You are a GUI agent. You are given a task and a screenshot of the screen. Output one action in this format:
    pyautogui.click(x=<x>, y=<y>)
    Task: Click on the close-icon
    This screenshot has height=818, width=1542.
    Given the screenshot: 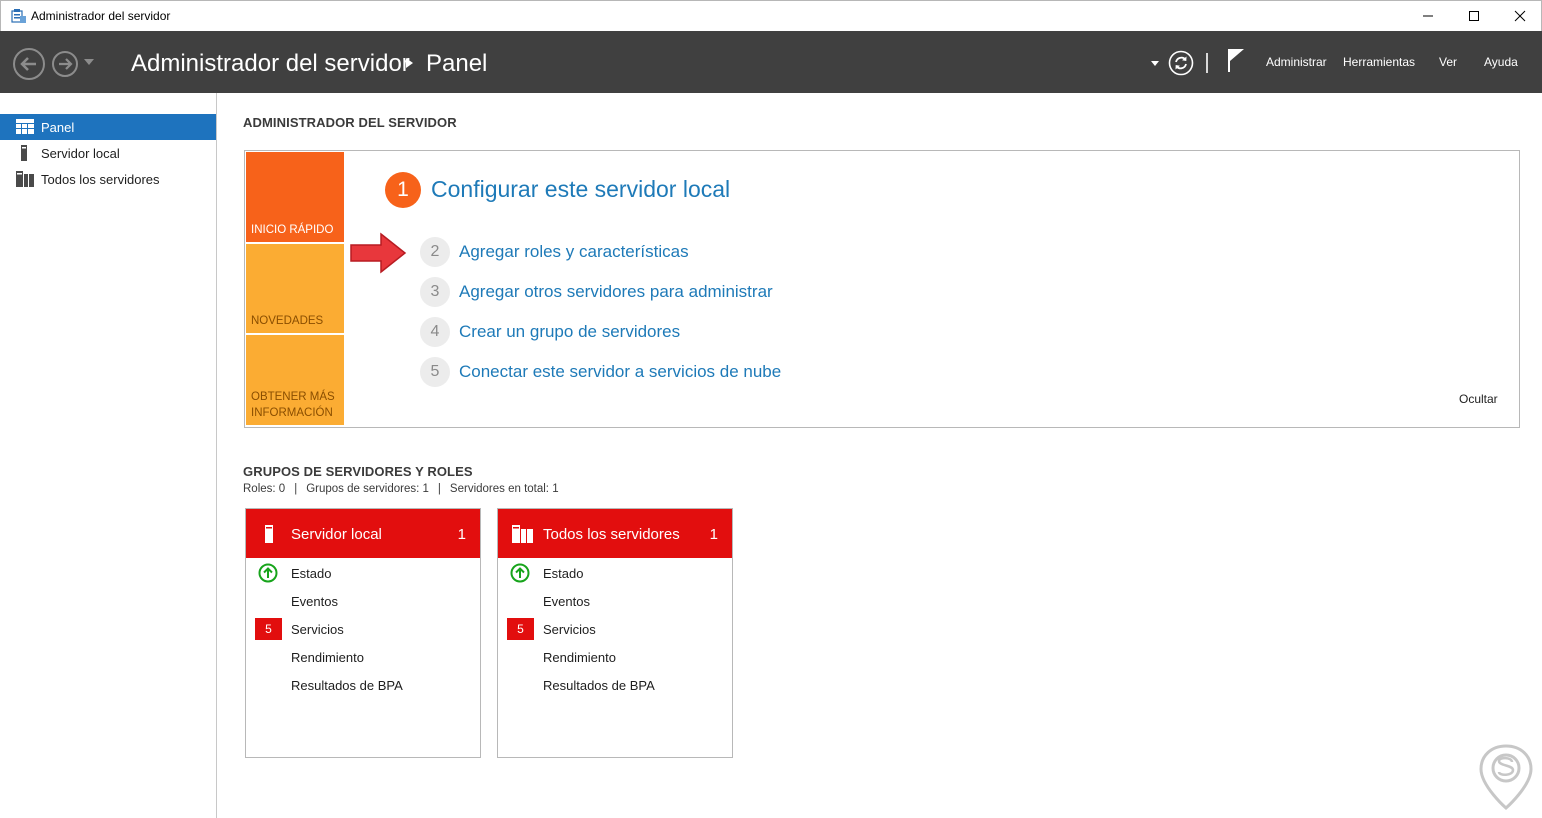 What is the action you would take?
    pyautogui.click(x=1520, y=16)
    